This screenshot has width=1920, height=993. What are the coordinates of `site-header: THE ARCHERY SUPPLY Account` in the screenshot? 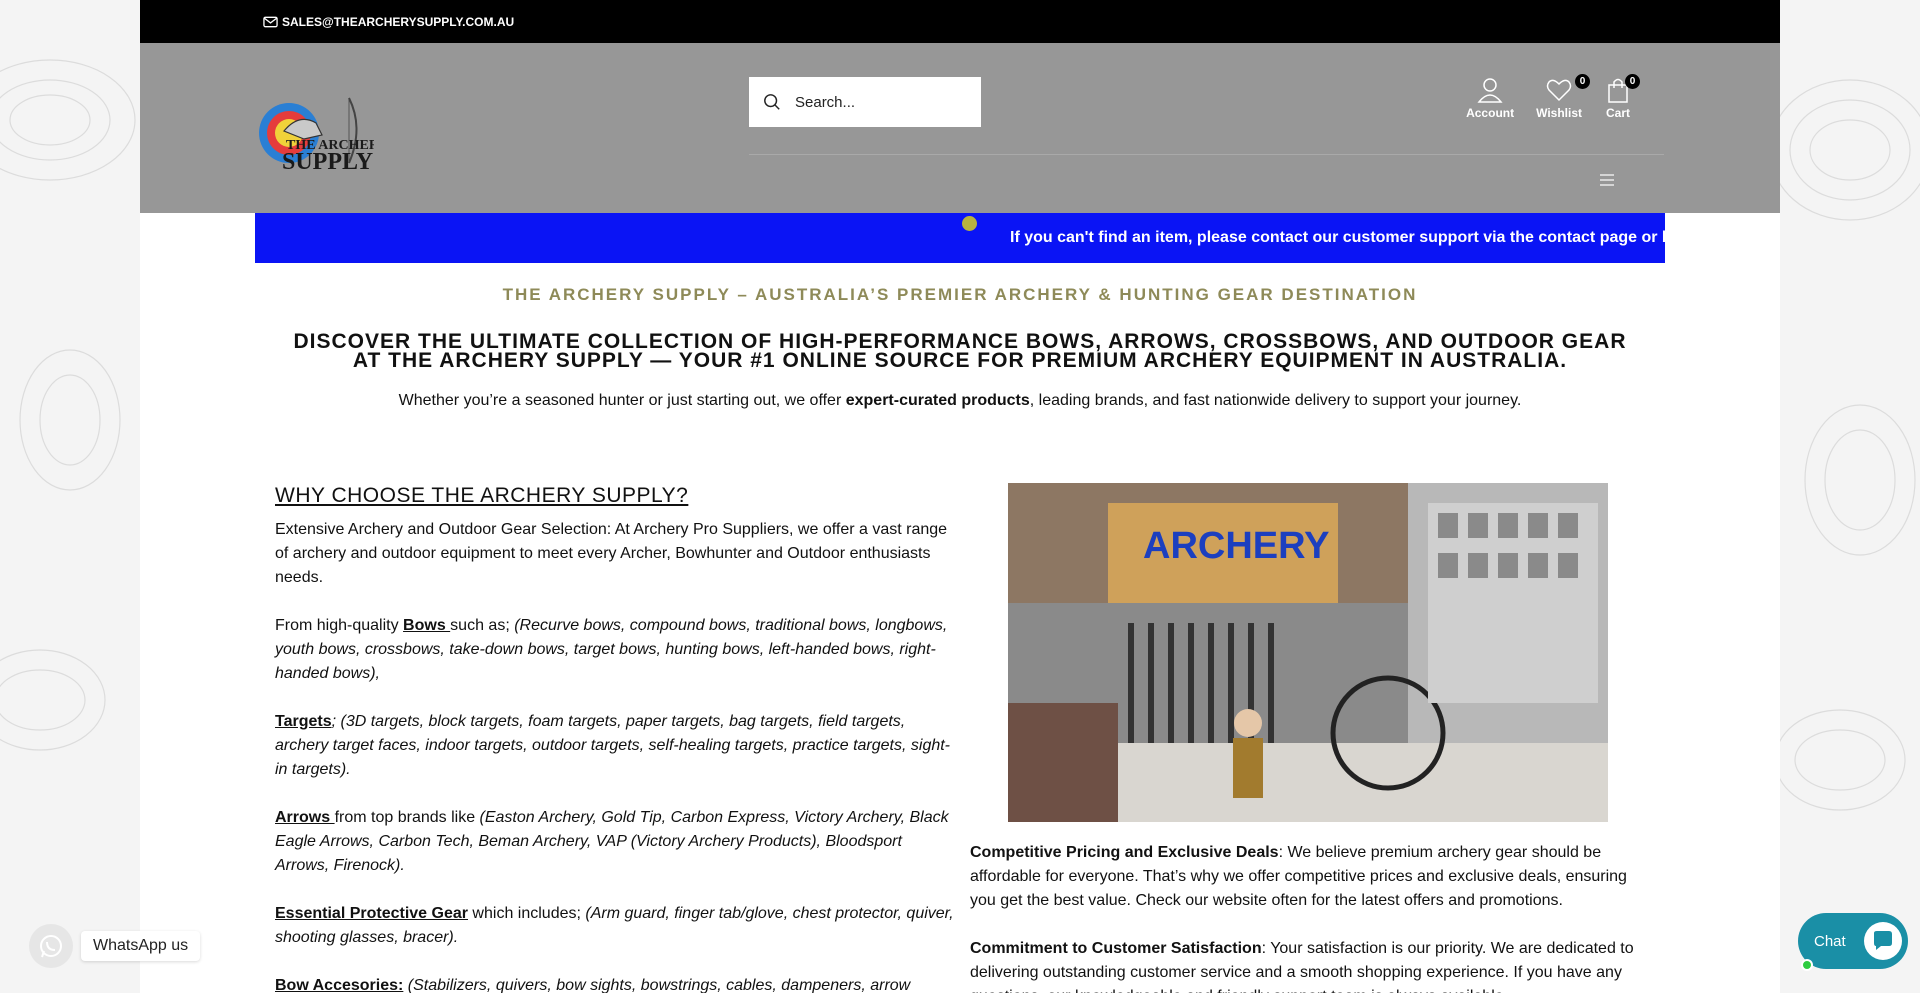 It's located at (960, 128).